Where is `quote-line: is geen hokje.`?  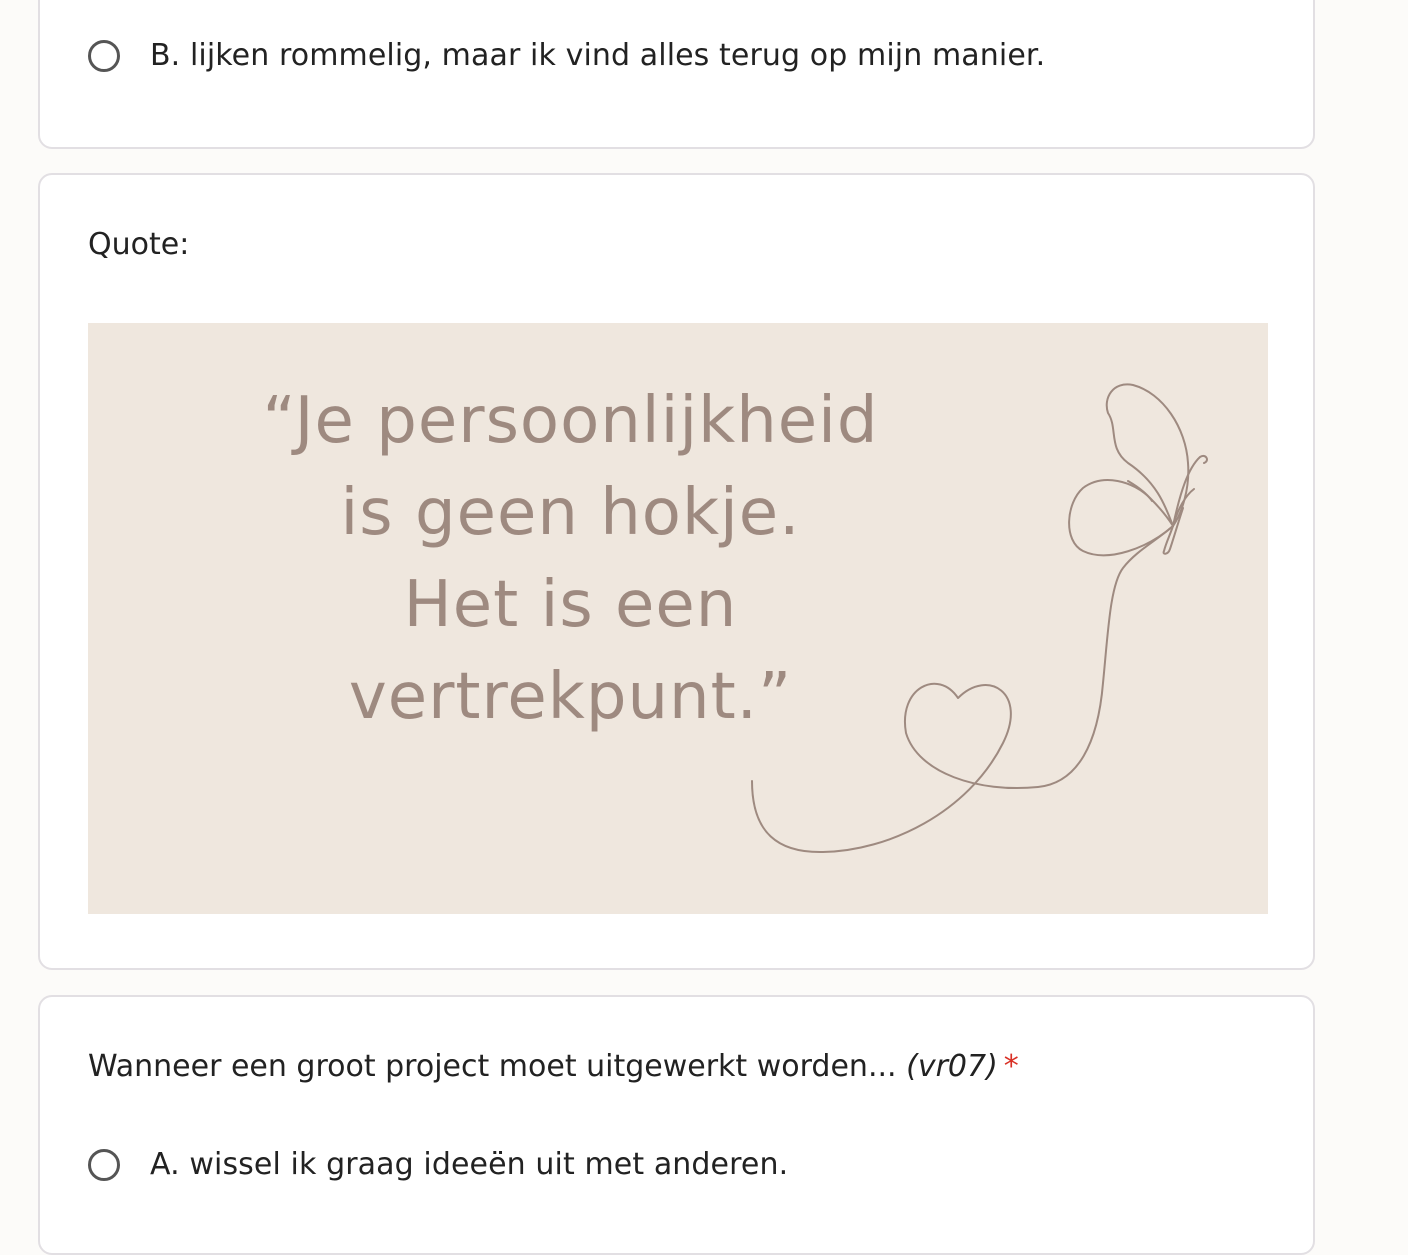 quote-line: is geen hokje. is located at coordinates (570, 513).